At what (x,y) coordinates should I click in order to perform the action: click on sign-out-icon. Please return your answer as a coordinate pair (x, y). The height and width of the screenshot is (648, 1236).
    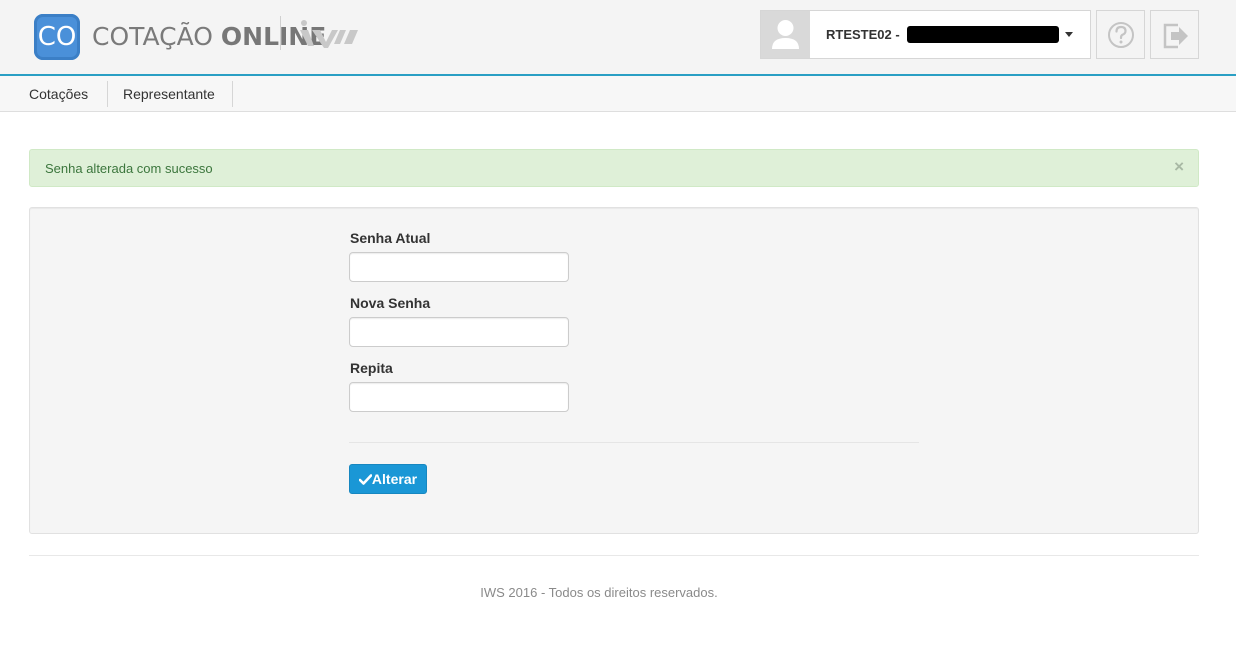
    Looking at the image, I should click on (1175, 36).